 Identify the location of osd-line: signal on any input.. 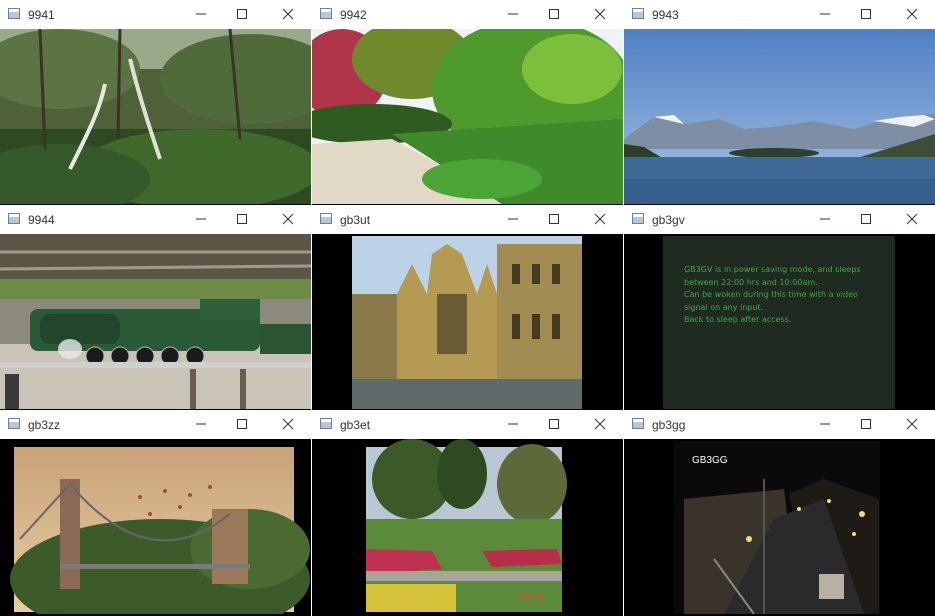
(724, 307).